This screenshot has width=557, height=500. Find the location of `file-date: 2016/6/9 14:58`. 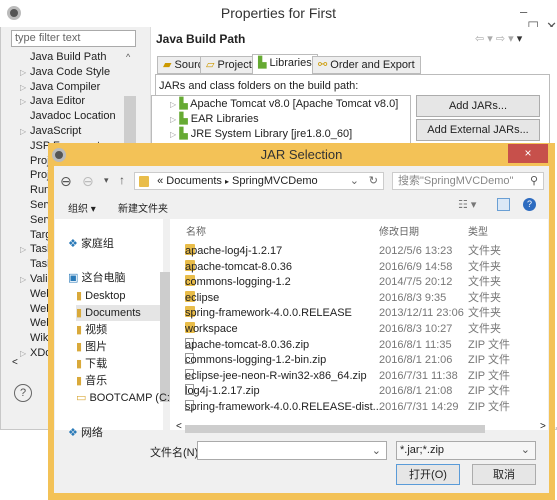

file-date: 2016/6/9 14:58 is located at coordinates (416, 266).